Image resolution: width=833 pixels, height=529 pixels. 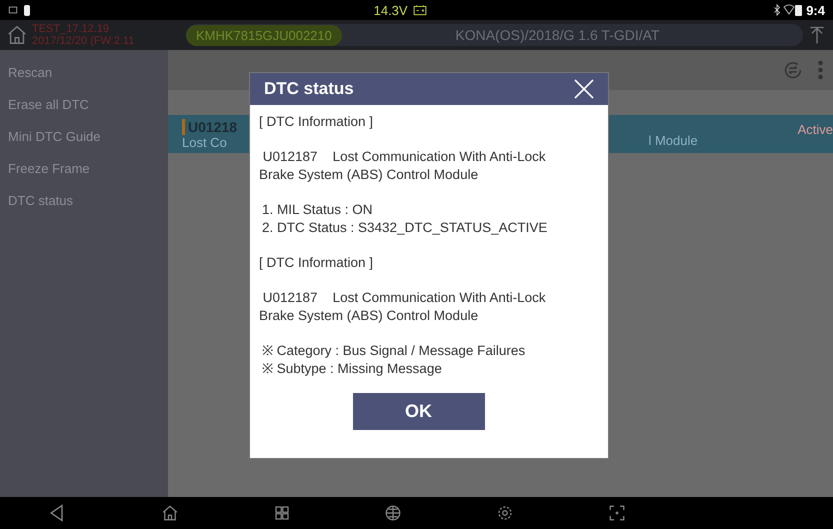 What do you see at coordinates (815, 129) in the screenshot?
I see `dtc-status: Active` at bounding box center [815, 129].